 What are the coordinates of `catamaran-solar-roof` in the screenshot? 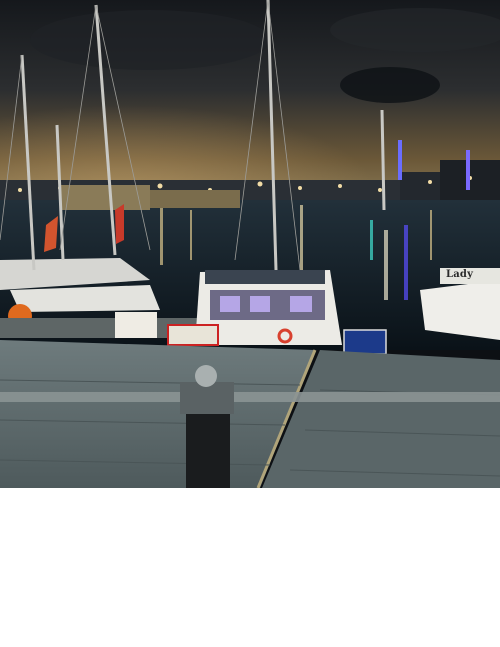 It's located at (265, 277).